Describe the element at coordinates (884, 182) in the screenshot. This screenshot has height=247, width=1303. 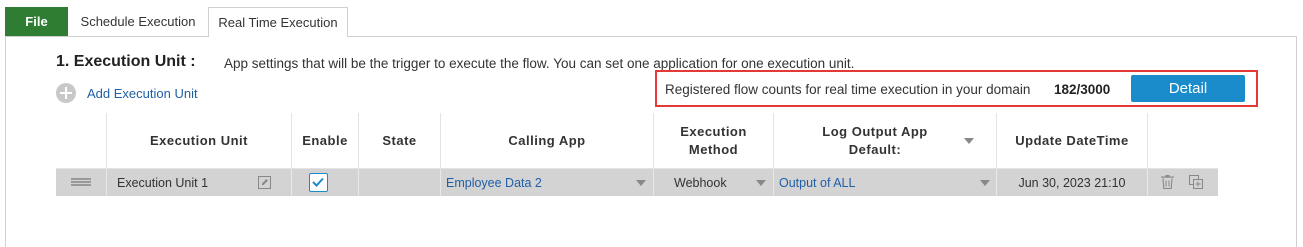
I see `log-output-select: Output of ALL` at that location.